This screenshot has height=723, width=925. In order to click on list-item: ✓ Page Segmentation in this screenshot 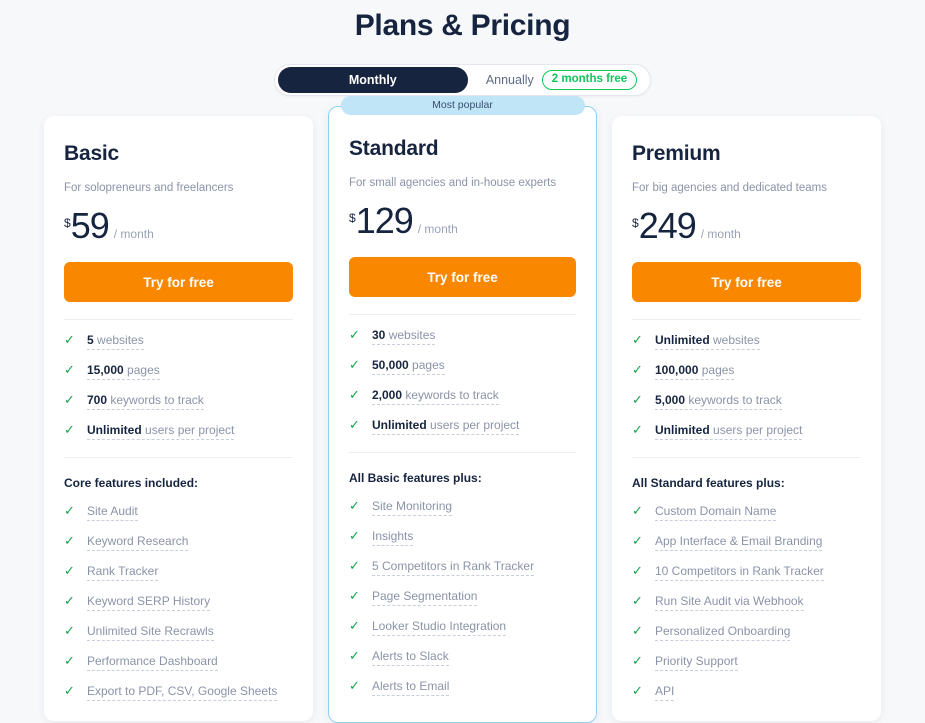, I will do `click(462, 597)`.